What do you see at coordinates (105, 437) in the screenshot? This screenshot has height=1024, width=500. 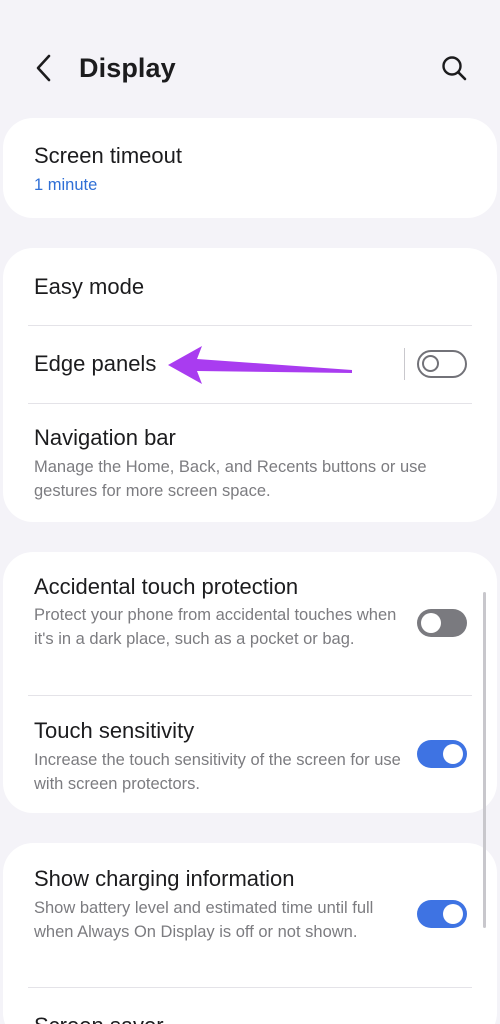 I see `navigation-bar-title: Navigation bar` at bounding box center [105, 437].